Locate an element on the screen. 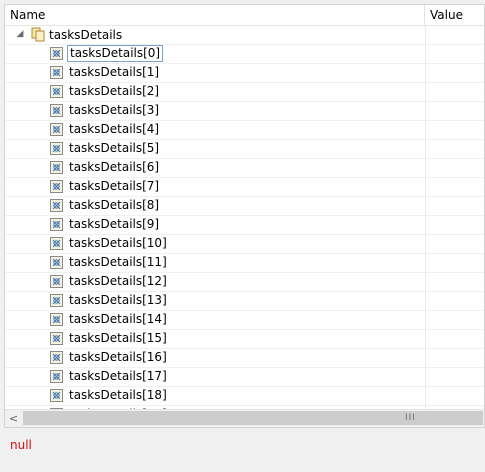  tree-row: tasksDetails[7] is located at coordinates (244, 187).